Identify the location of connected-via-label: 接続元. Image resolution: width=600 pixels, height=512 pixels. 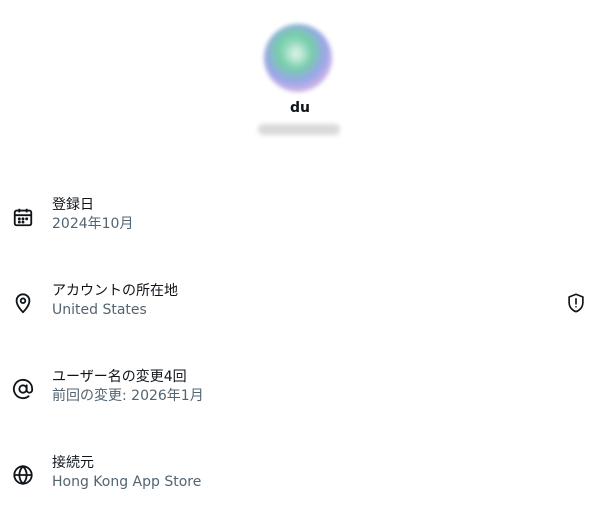
(73, 463).